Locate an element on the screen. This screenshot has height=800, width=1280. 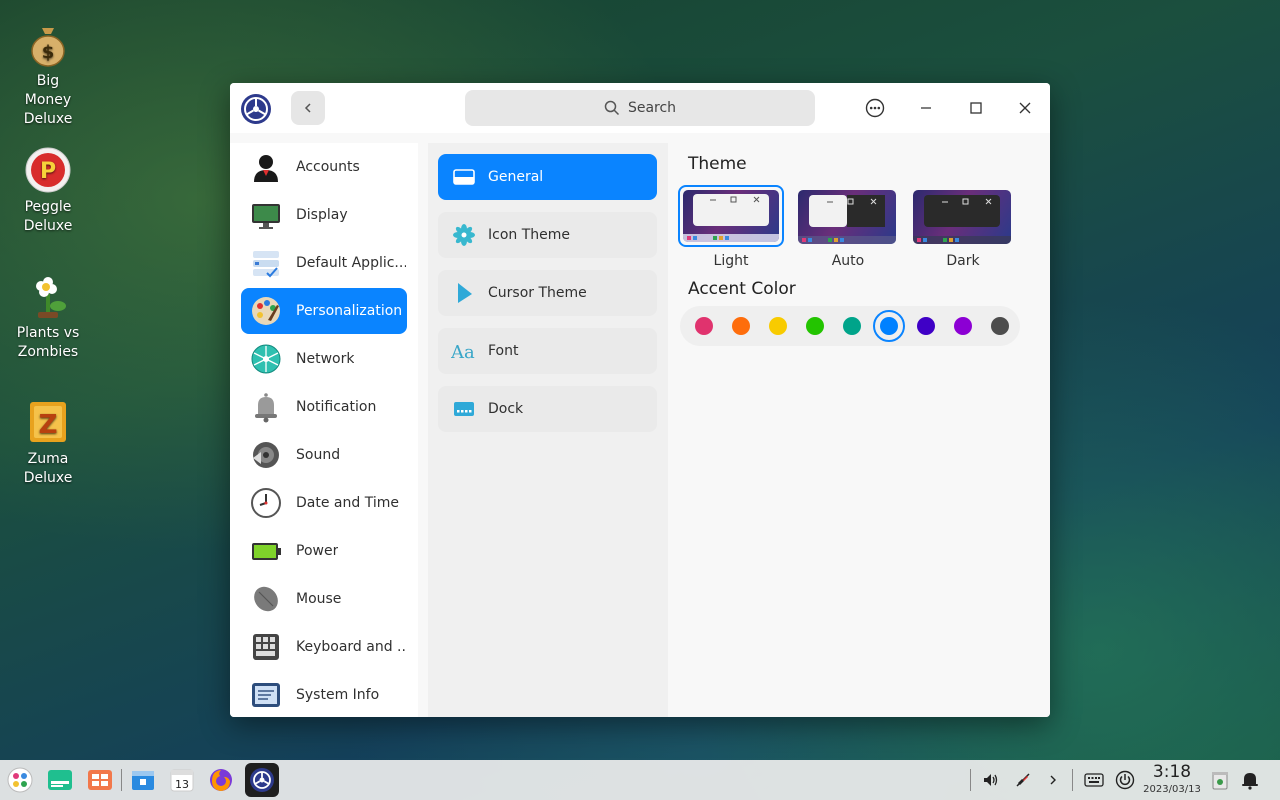
display-icon is located at coordinates (266, 216).